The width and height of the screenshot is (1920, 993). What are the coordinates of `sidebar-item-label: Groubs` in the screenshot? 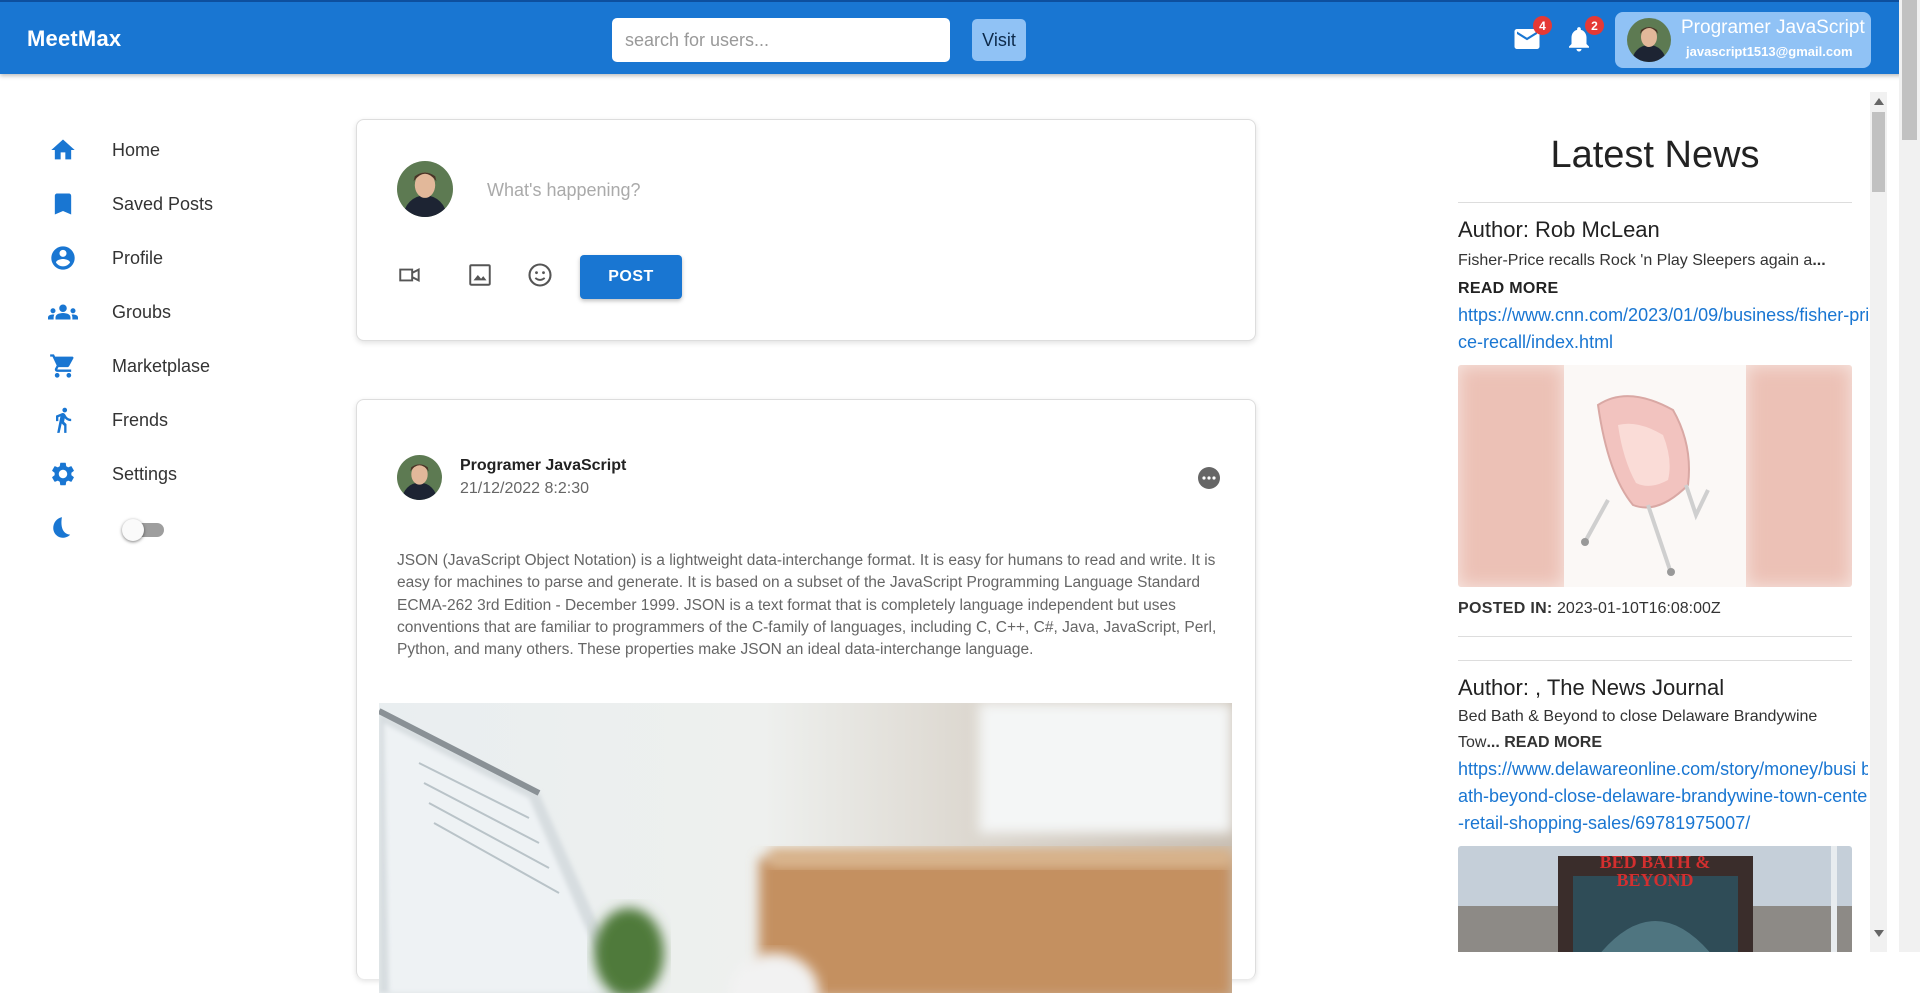 It's located at (142, 311).